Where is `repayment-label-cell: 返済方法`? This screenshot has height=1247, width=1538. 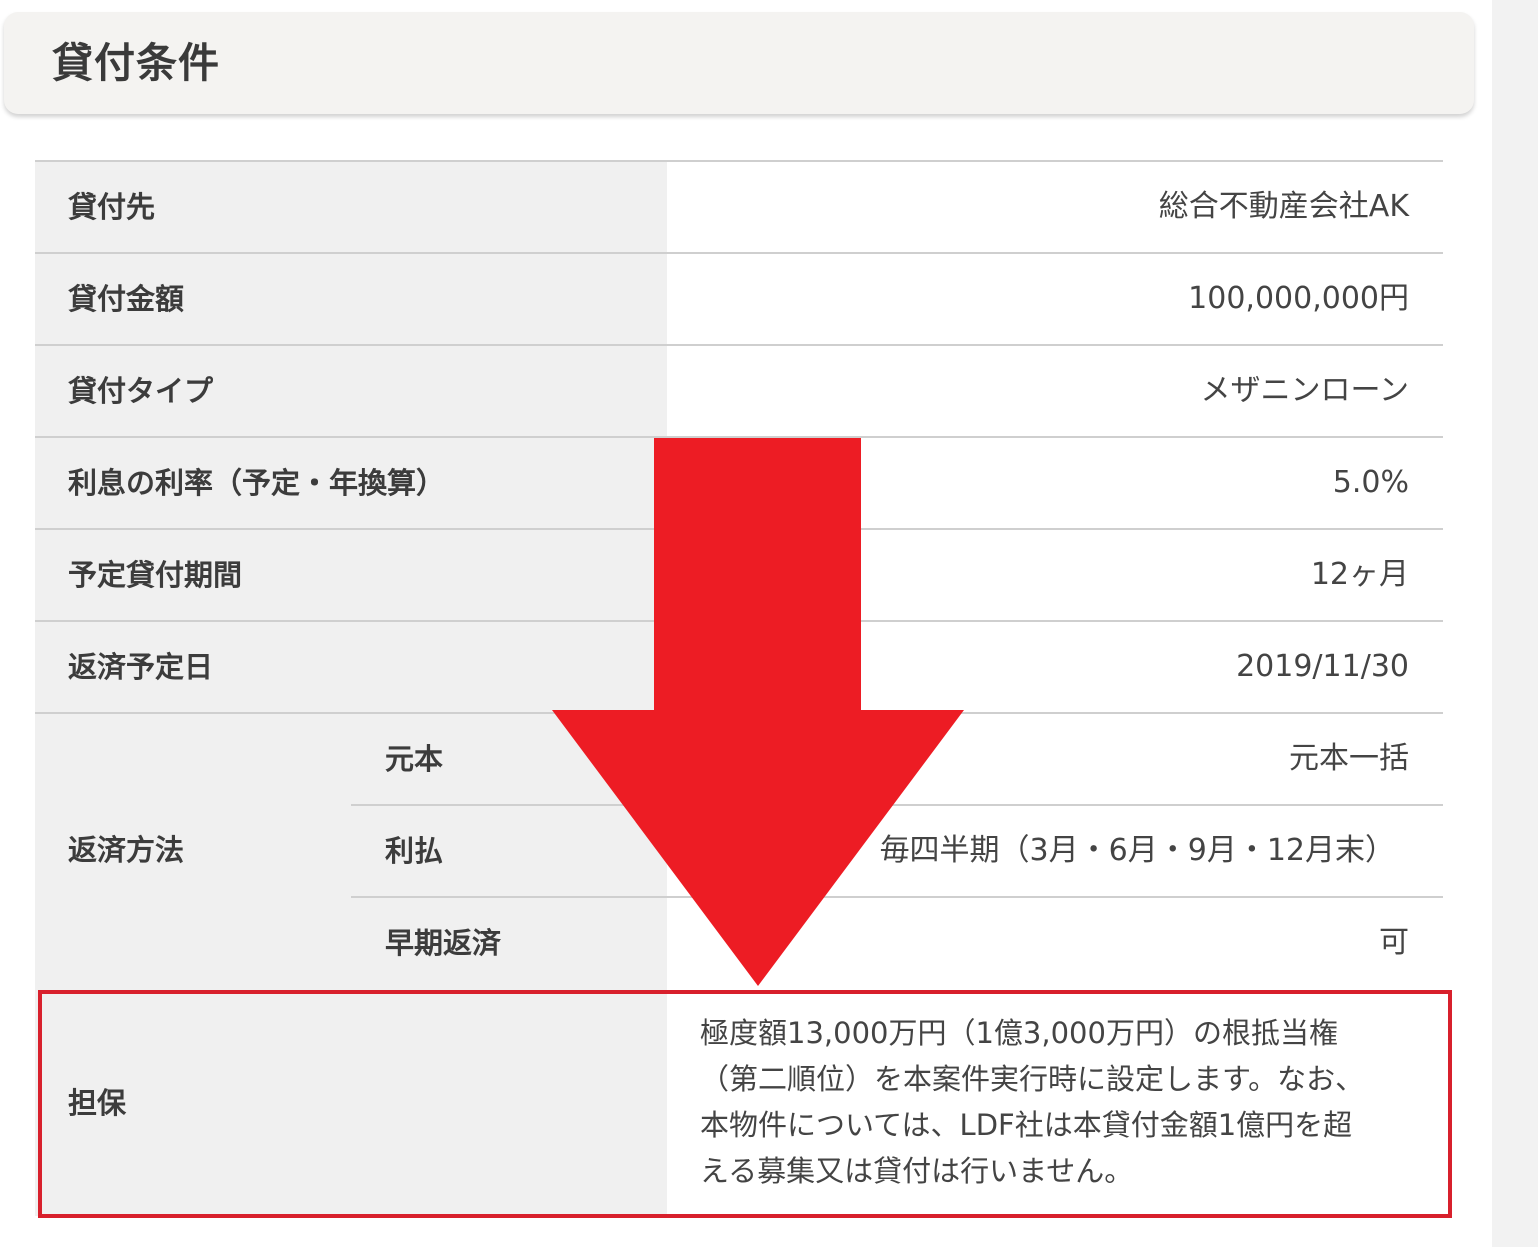 repayment-label-cell: 返済方法 is located at coordinates (193, 852).